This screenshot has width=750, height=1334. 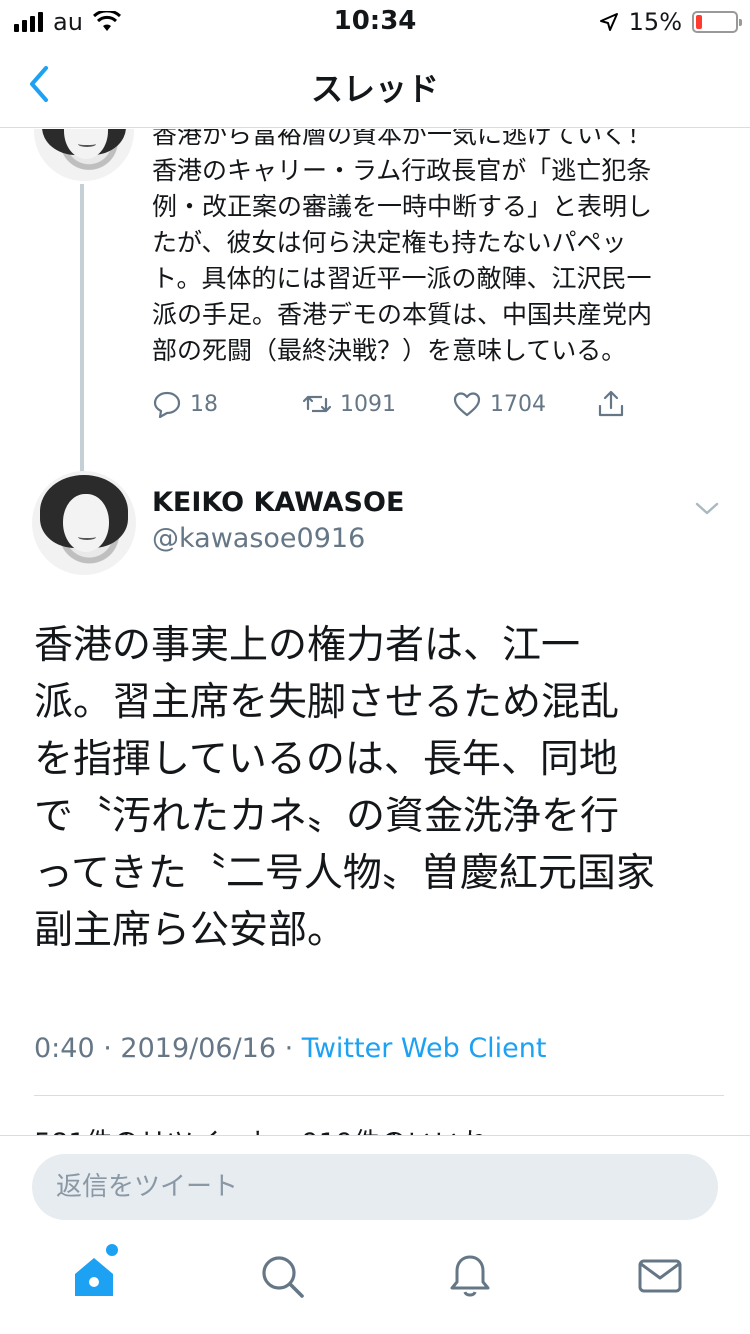 I want to click on text-line: 部の死闘（最終決戦？）を意味している。, so click(x=389, y=350).